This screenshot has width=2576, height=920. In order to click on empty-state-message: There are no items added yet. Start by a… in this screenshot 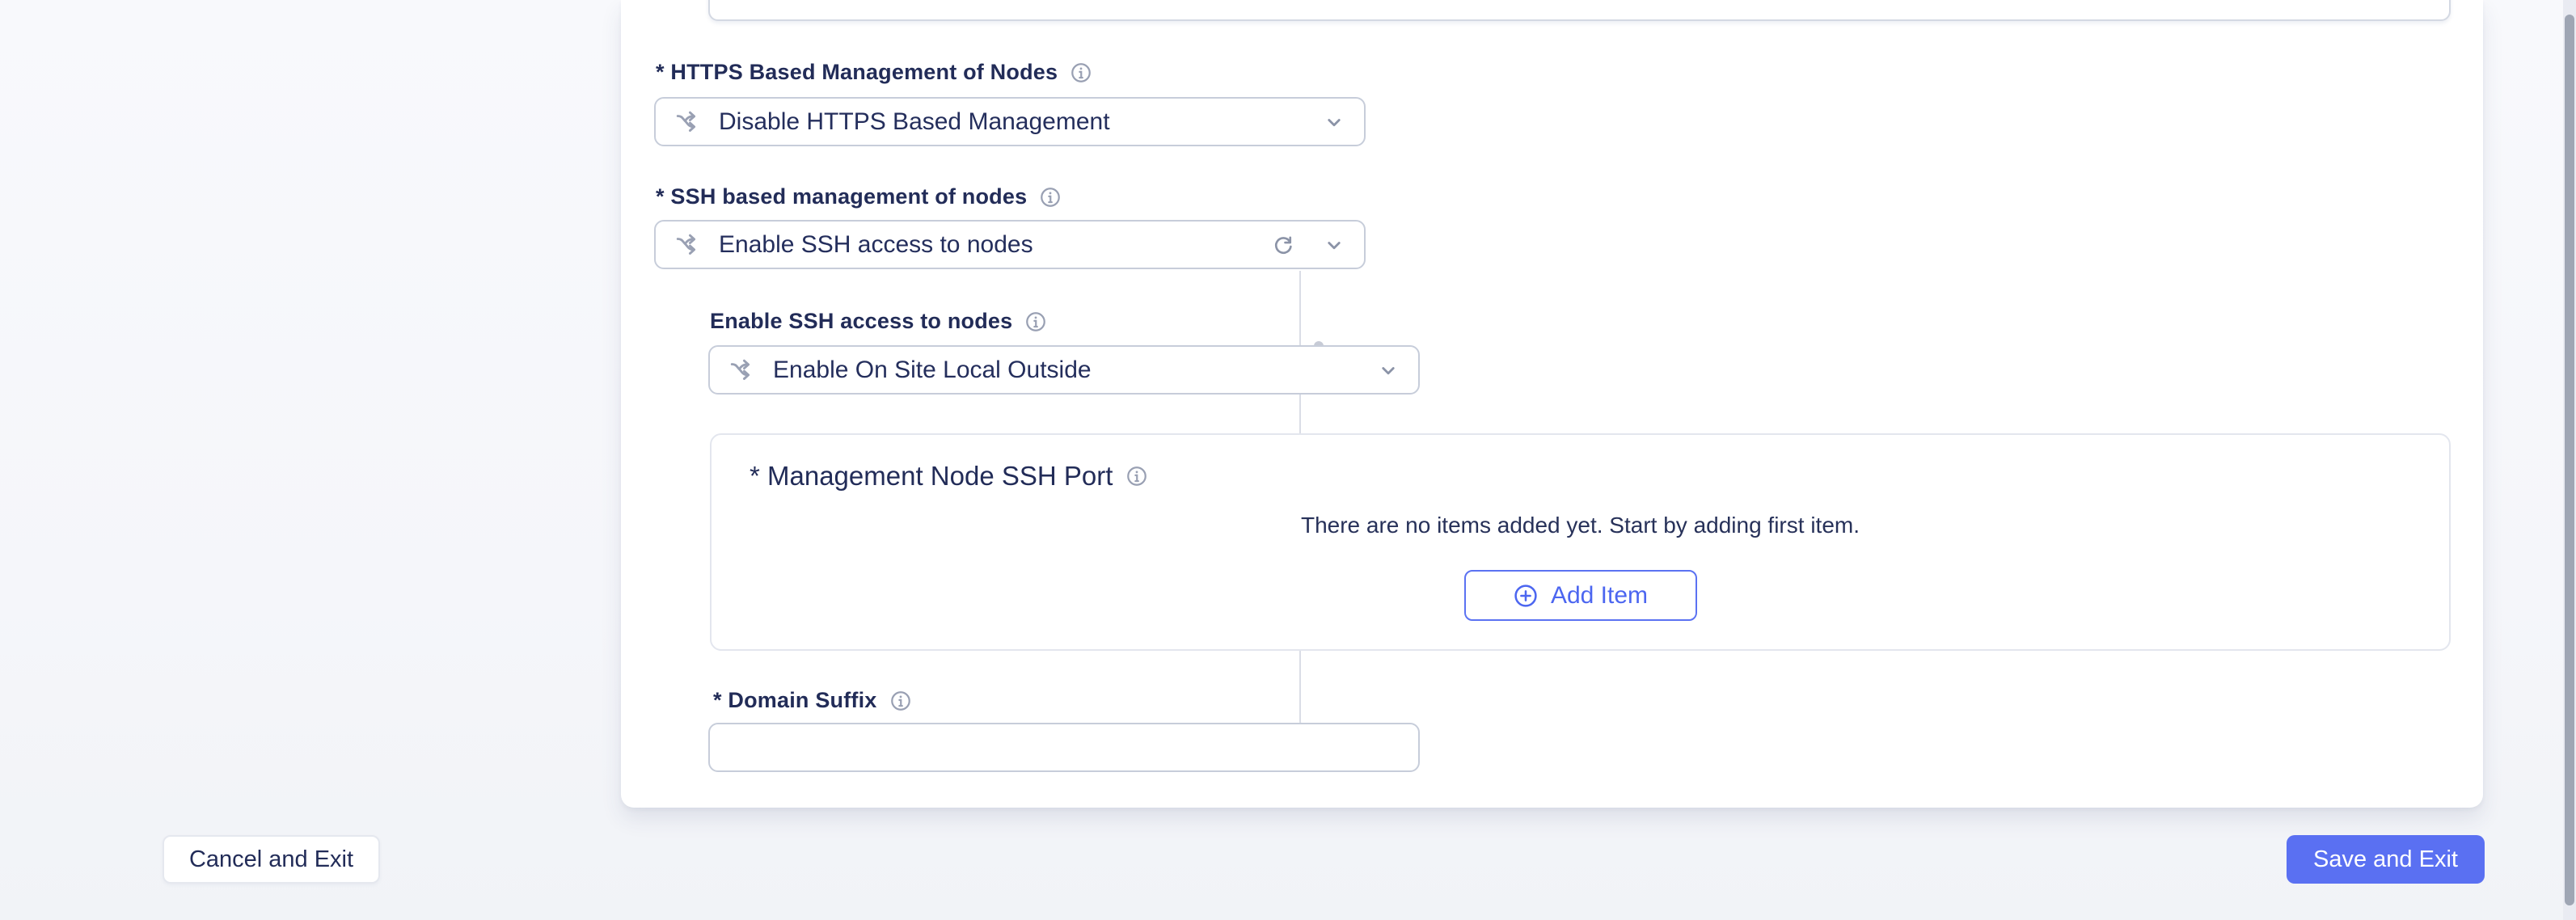, I will do `click(1580, 525)`.